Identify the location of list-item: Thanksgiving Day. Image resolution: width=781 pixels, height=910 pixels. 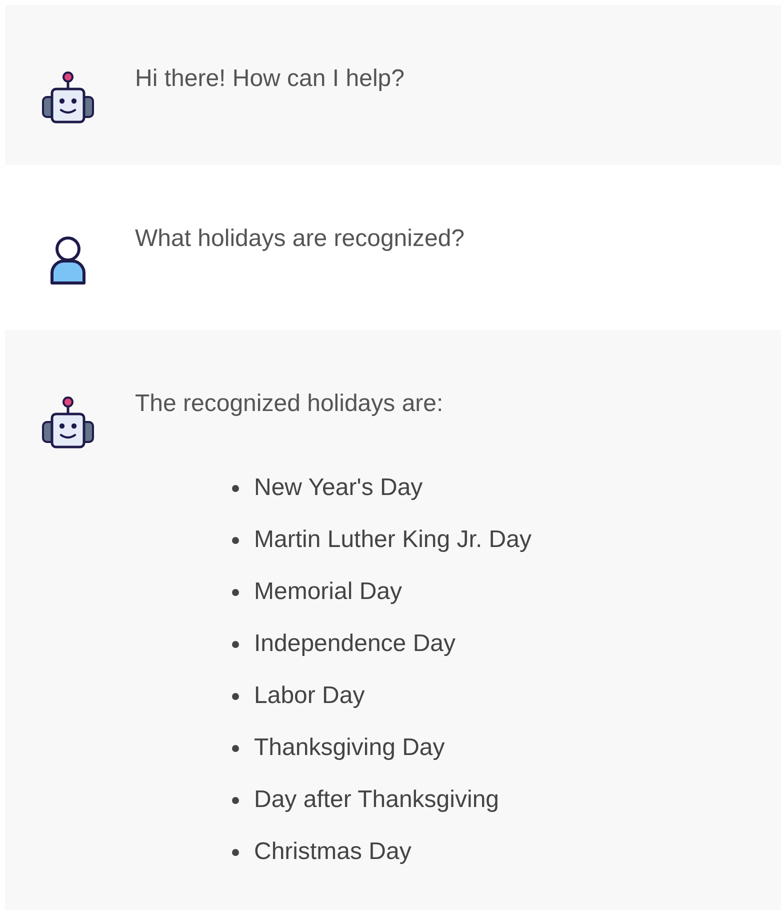
(349, 748).